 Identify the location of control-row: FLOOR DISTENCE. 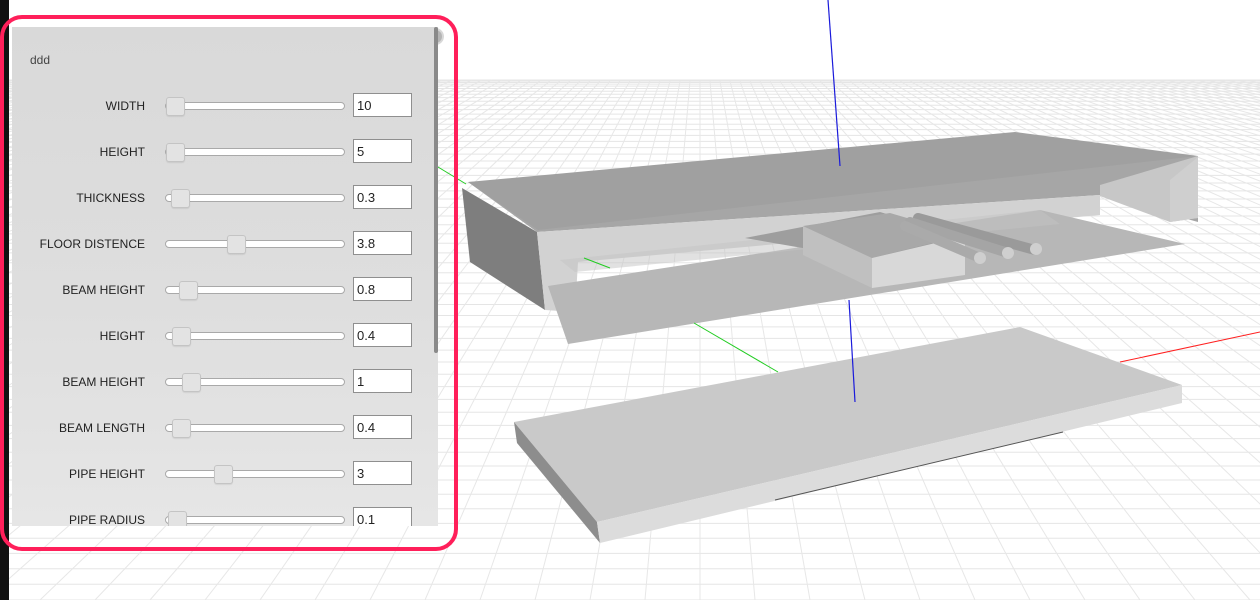
(225, 244).